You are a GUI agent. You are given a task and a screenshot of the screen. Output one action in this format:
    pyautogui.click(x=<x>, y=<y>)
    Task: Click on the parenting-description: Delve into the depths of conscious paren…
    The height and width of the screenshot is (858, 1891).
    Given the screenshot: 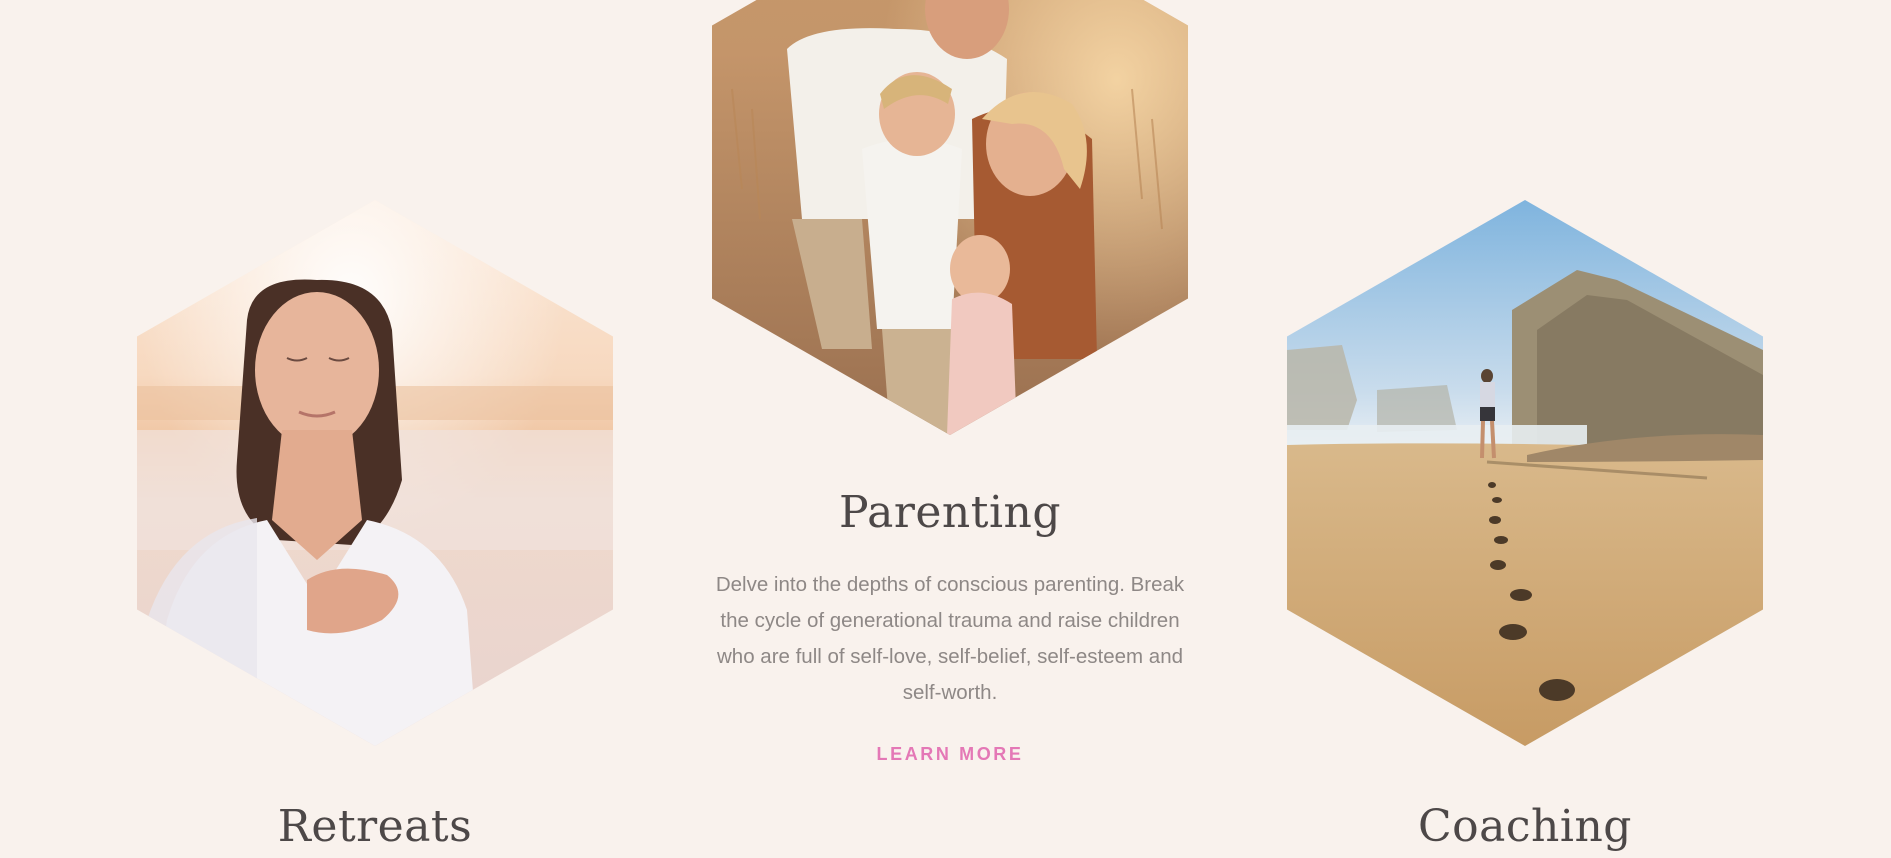 What is the action you would take?
    pyautogui.click(x=950, y=638)
    